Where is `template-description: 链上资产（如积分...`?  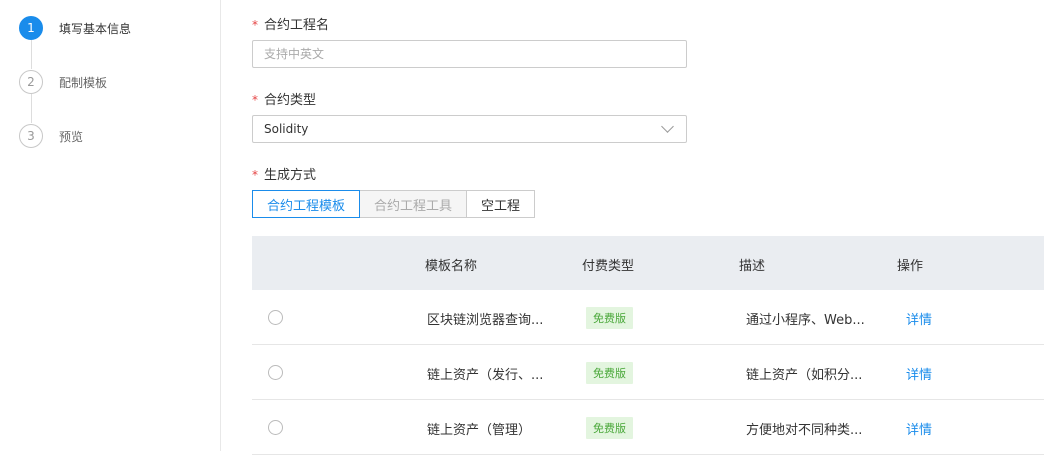 template-description: 链上资产（如积分... is located at coordinates (804, 375).